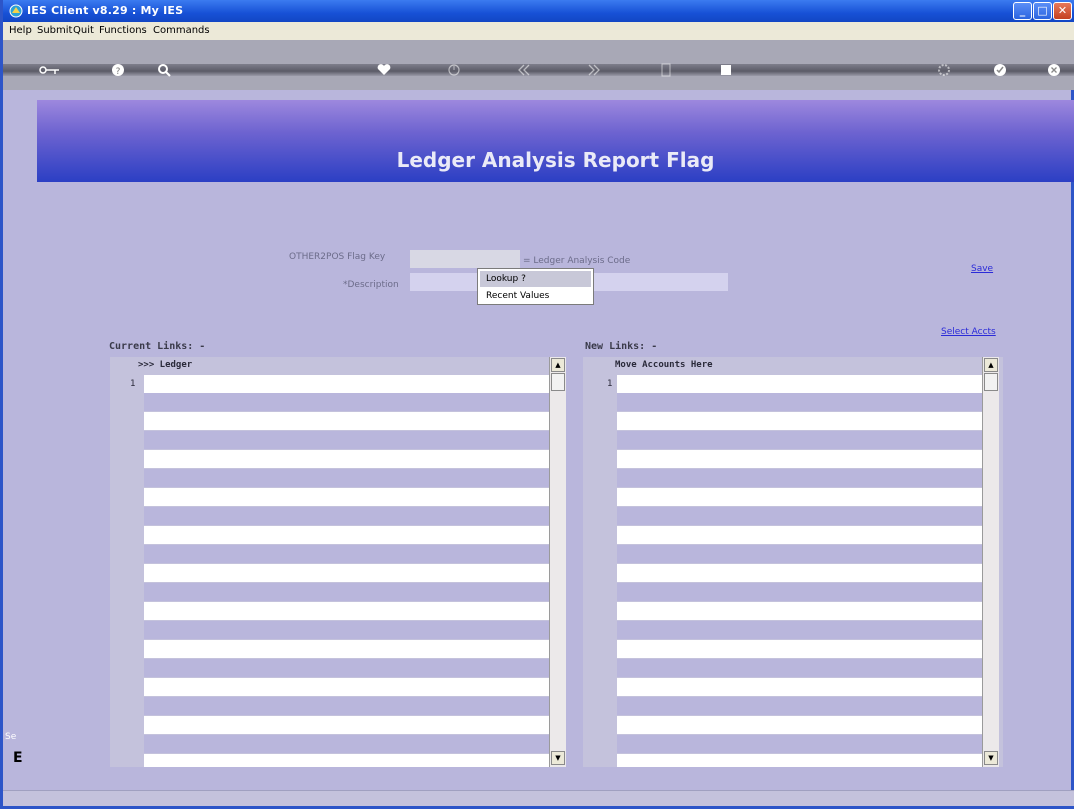 The image size is (1074, 809). Describe the element at coordinates (594, 70) in the screenshot. I see `forward-icon` at that location.